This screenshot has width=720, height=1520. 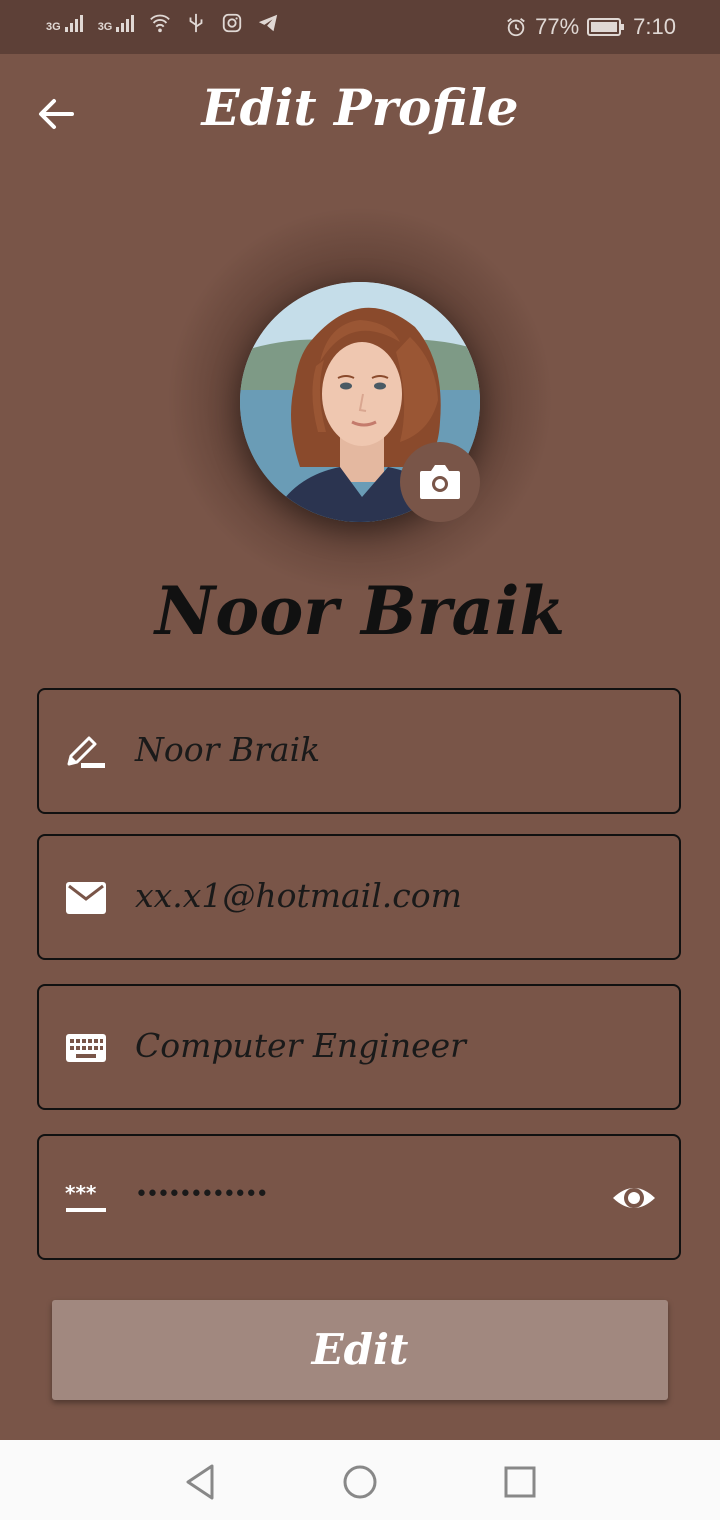 I want to click on email-field: xx.x1@hotmail.com, so click(x=359, y=897).